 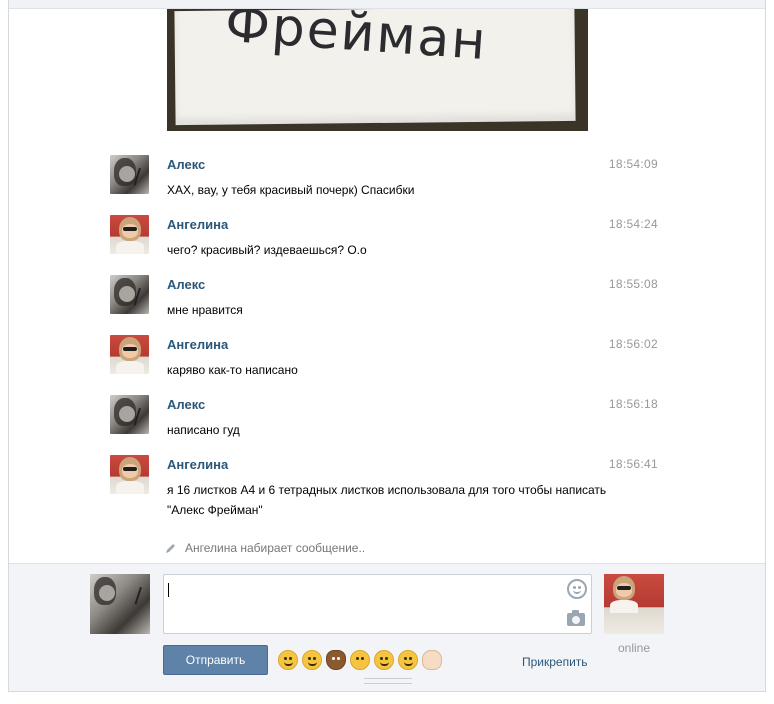 I want to click on emoji-bar, so click(x=360, y=660).